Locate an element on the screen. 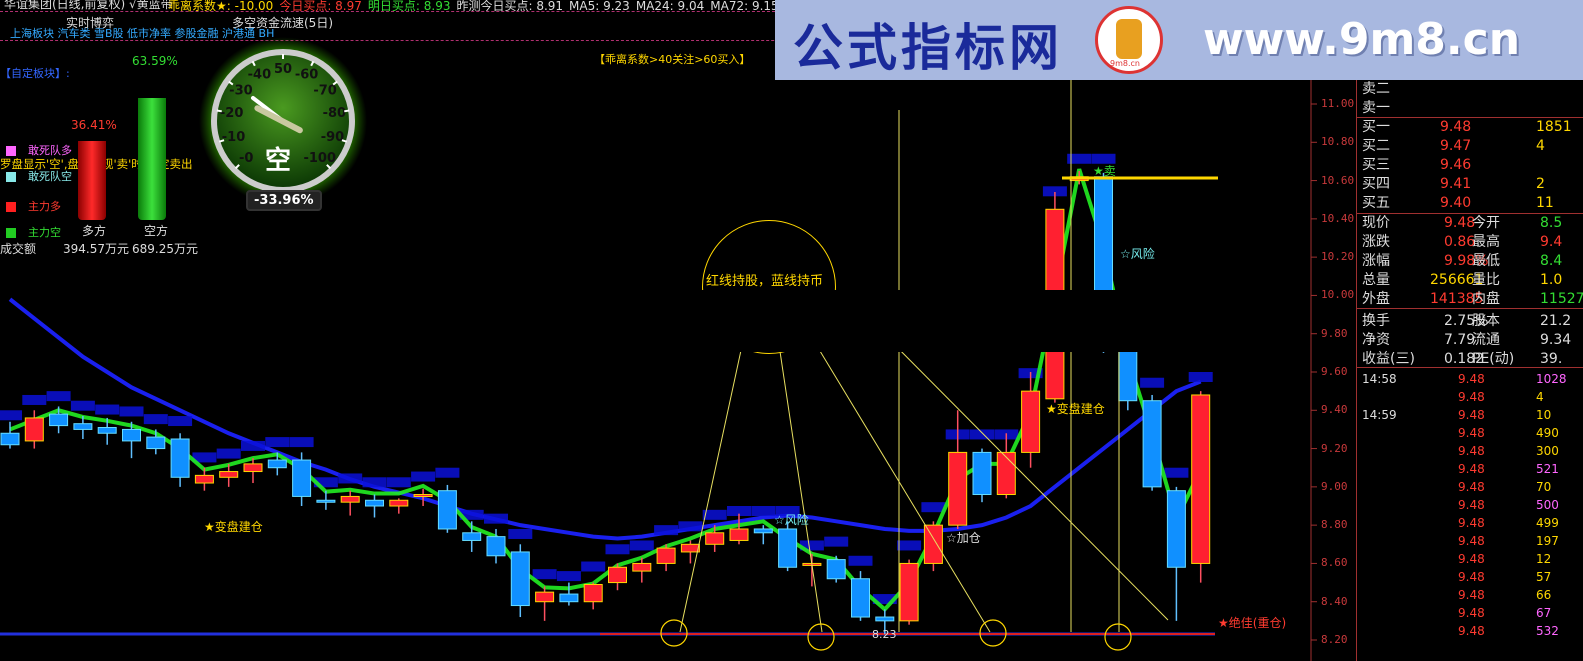 This screenshot has height=661, width=1583. legend-label: 敢死队空 is located at coordinates (50, 176).